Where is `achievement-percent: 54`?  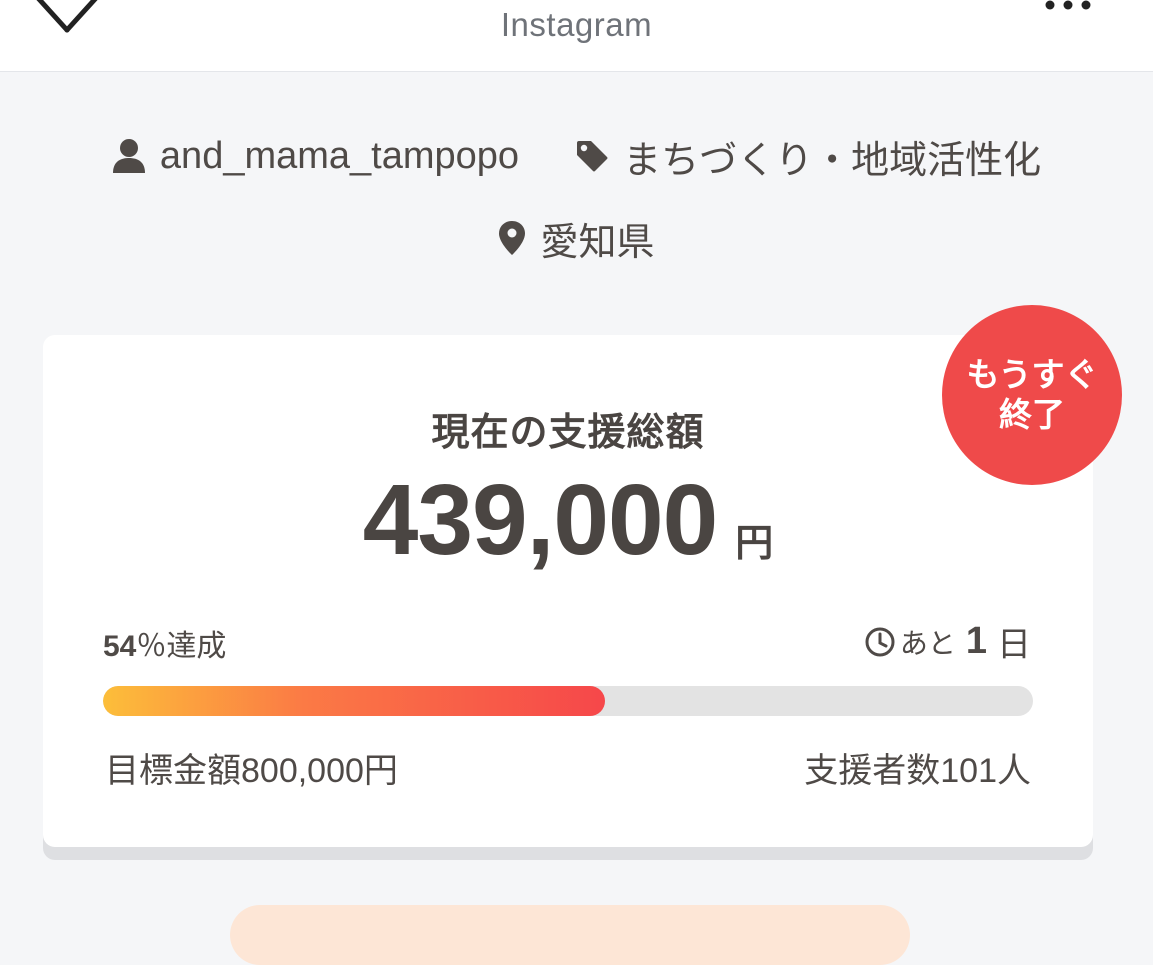
achievement-percent: 54 is located at coordinates (120, 646).